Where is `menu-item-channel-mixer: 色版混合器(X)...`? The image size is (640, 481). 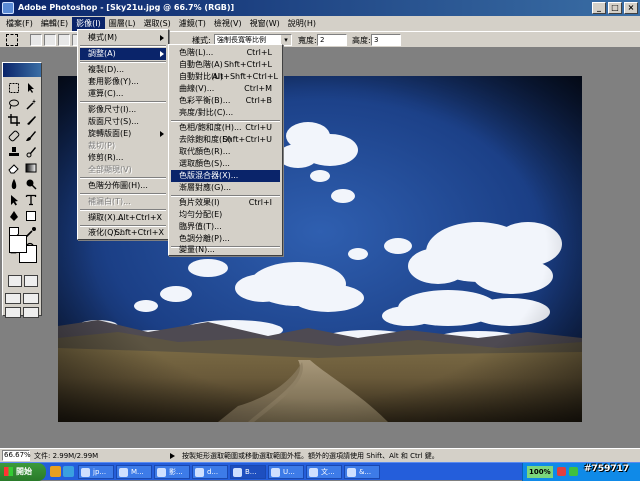
menu-item-channel-mixer: 色版混合器(X)... is located at coordinates (225, 176).